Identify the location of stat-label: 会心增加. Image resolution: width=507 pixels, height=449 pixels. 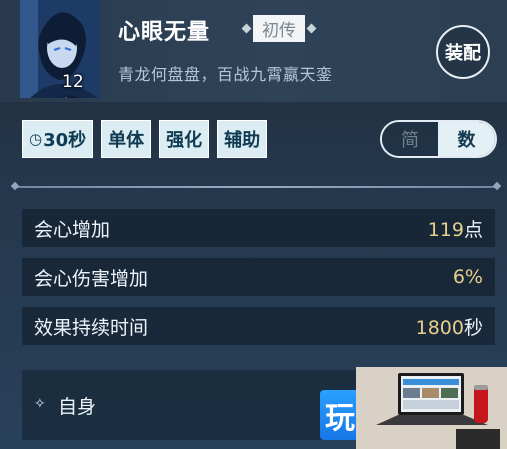
(72, 229).